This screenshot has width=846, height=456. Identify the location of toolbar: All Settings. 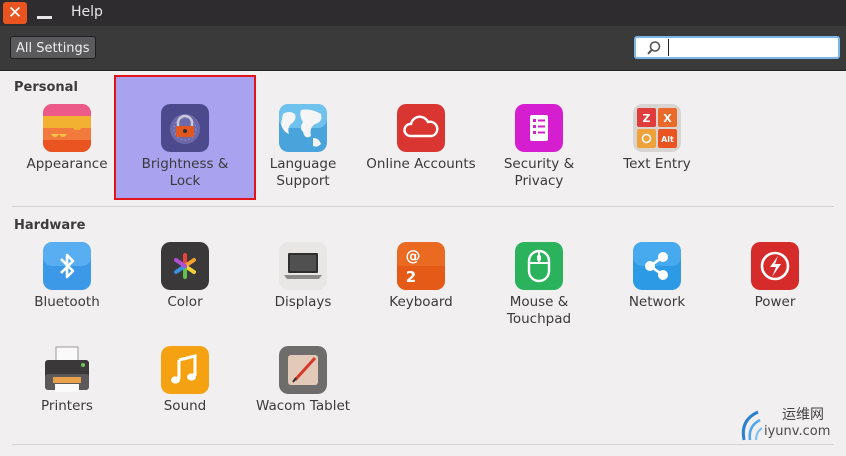
(423, 48).